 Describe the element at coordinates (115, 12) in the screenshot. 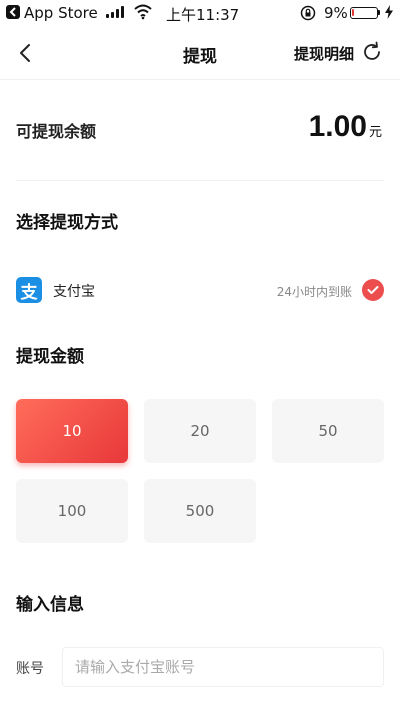

I see `signal-icon` at that location.